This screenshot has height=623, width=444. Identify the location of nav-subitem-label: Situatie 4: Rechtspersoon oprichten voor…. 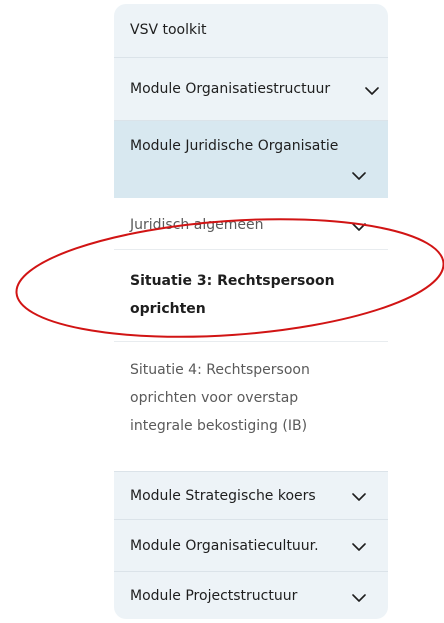
(220, 398).